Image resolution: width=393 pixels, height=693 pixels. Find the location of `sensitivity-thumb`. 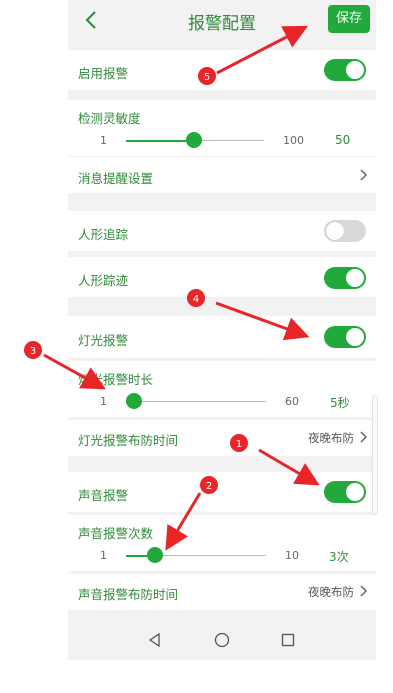

sensitivity-thumb is located at coordinates (194, 140).